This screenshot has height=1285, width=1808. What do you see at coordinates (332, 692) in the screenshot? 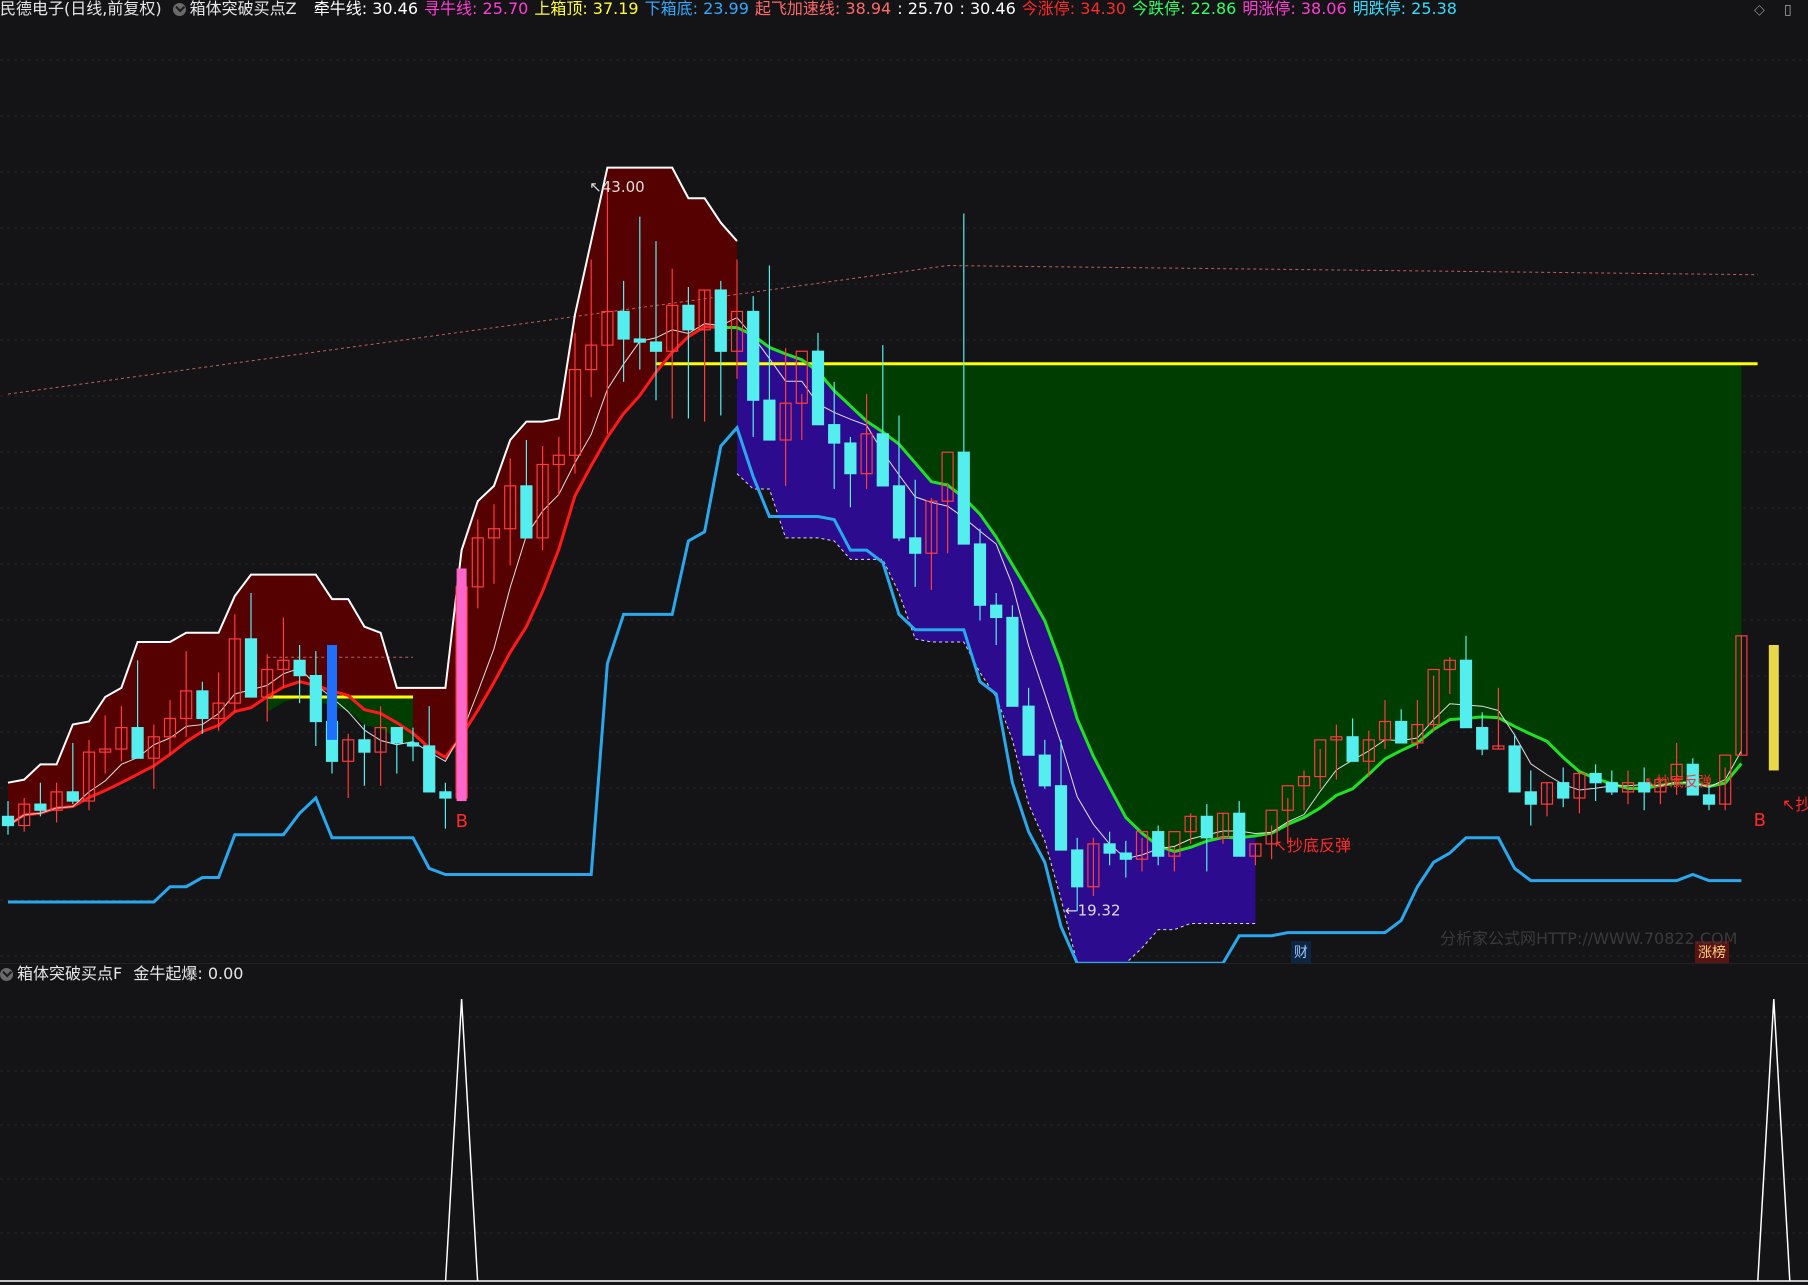
I see `blue-highlight-bar` at bounding box center [332, 692].